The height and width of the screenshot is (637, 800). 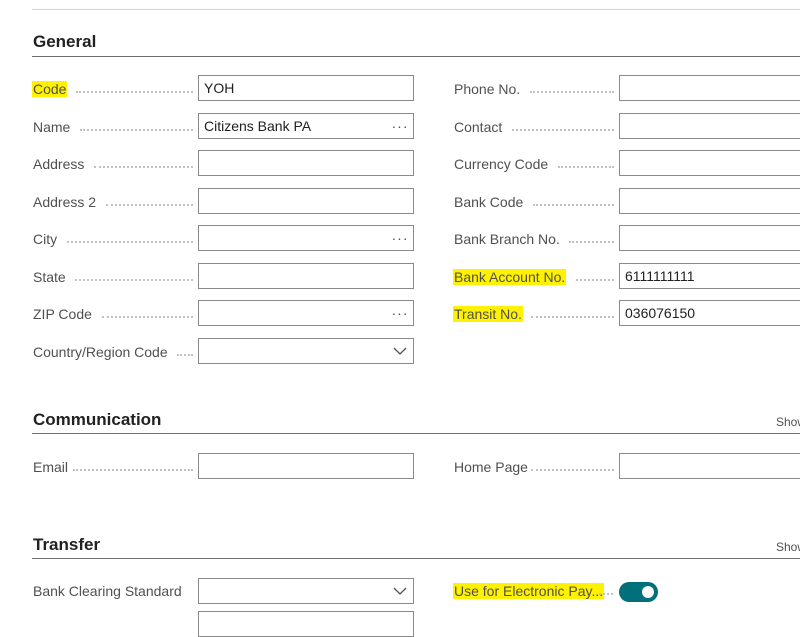 I want to click on bank-account-no-field: 6111111111, so click(x=709, y=276).